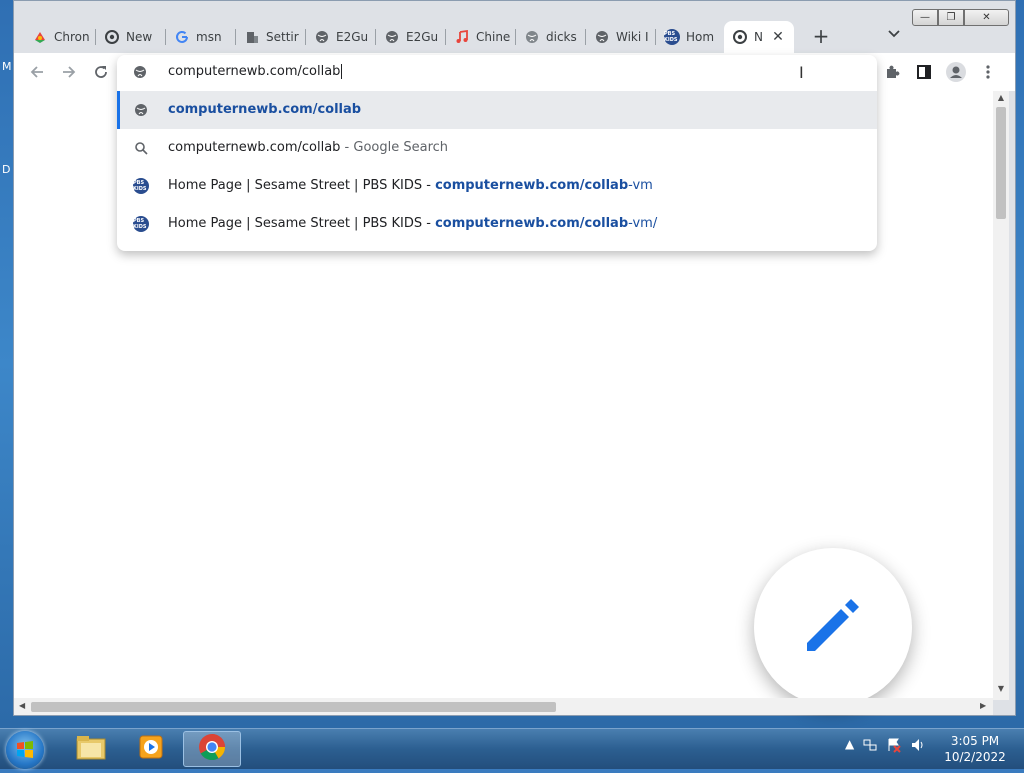 The height and width of the screenshot is (773, 1024). I want to click on tab-label: Chron, so click(72, 37).